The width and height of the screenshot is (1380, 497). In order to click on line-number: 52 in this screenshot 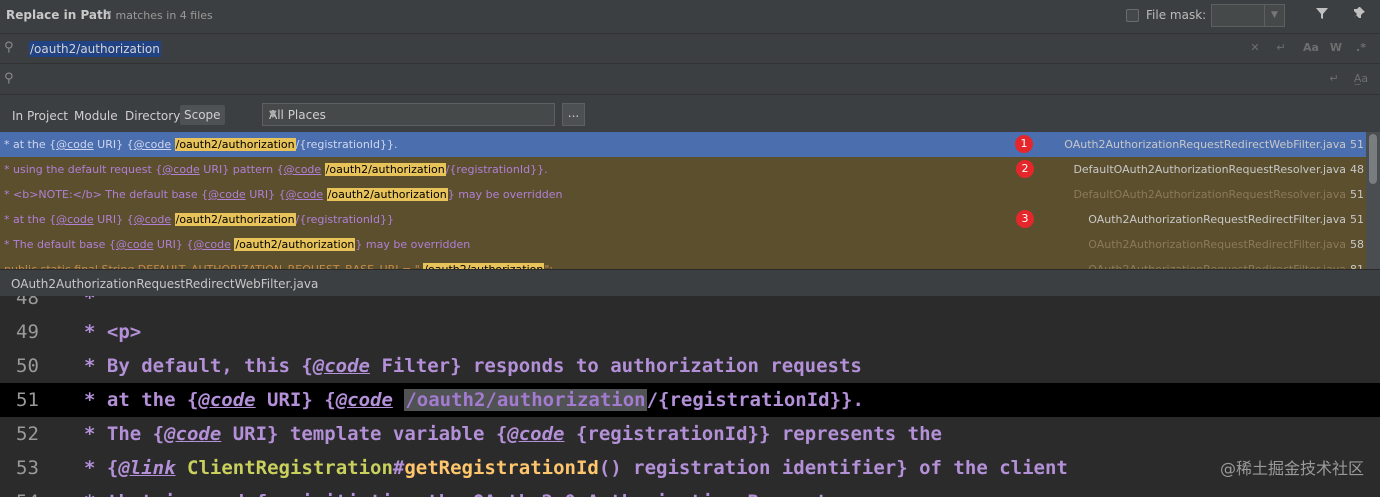, I will do `click(27, 434)`.